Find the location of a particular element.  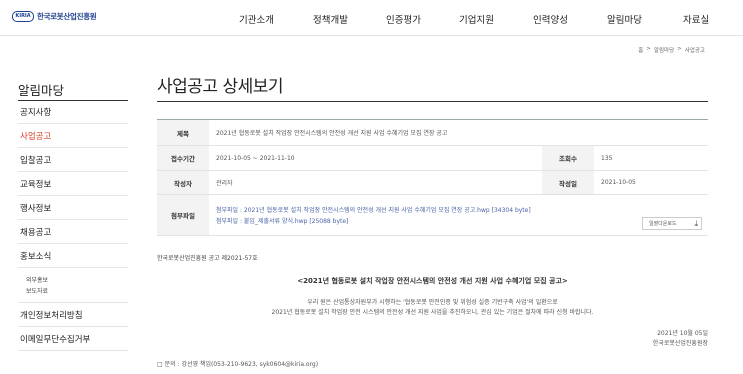

notice-organization: 한국로봇산업진흥원장 is located at coordinates (680, 343).